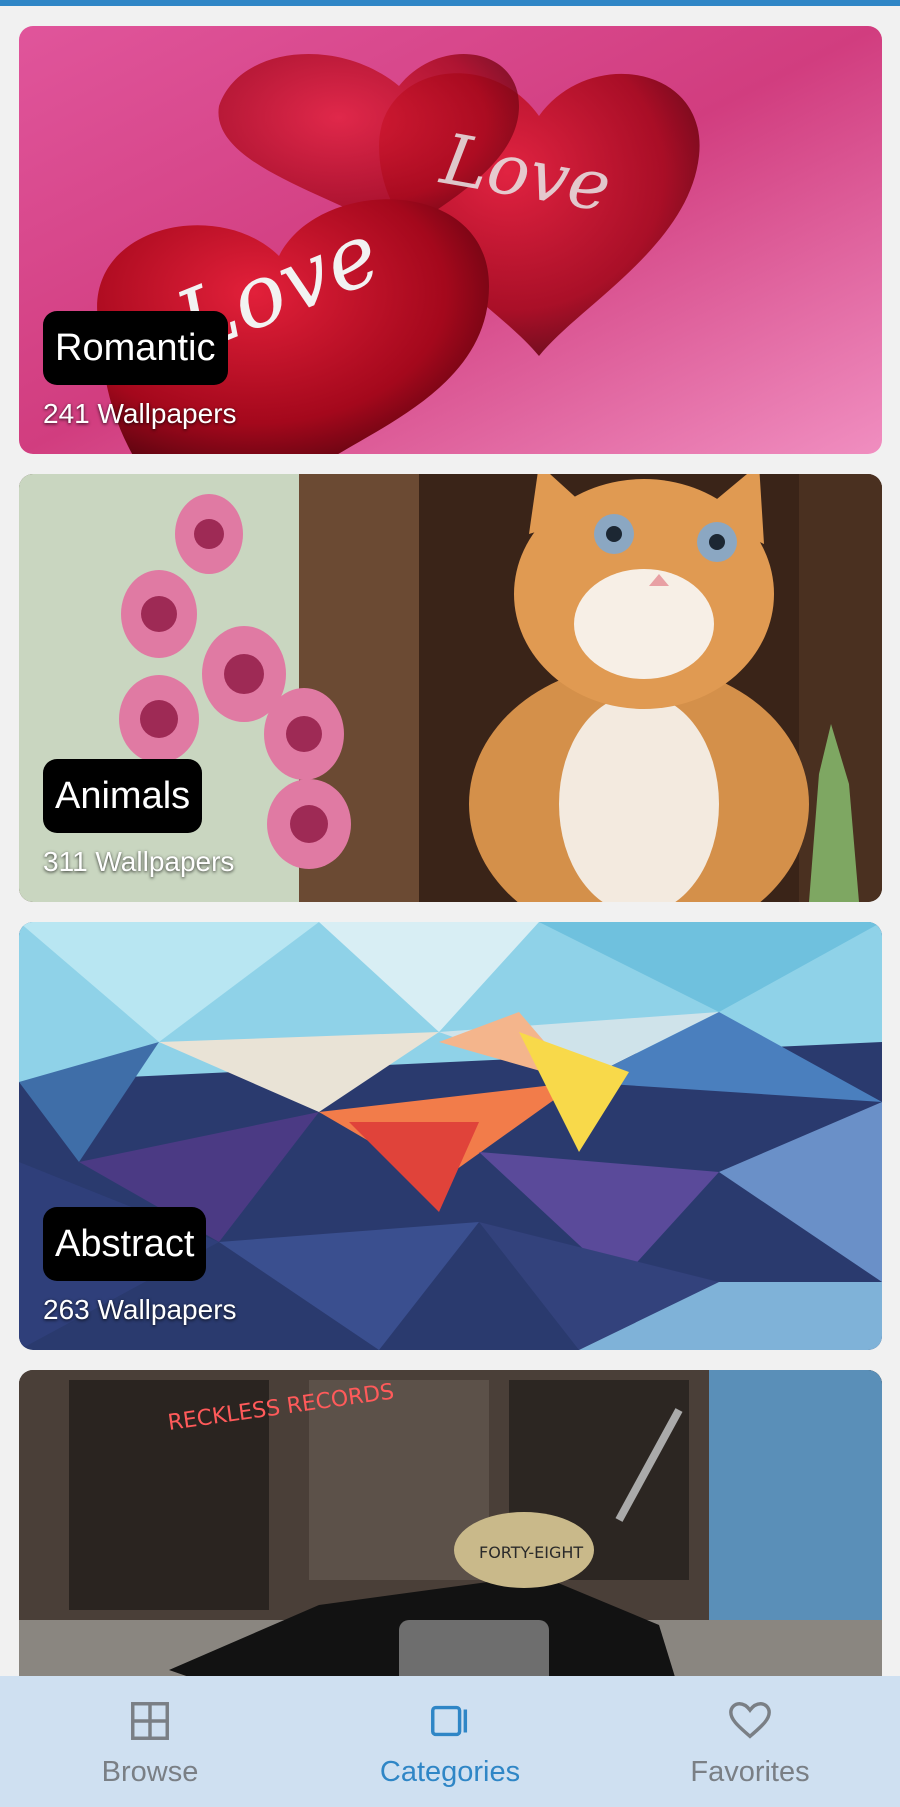 This screenshot has height=1807, width=900. What do you see at coordinates (450, 1772) in the screenshot?
I see `nav-categories-label: Categories` at bounding box center [450, 1772].